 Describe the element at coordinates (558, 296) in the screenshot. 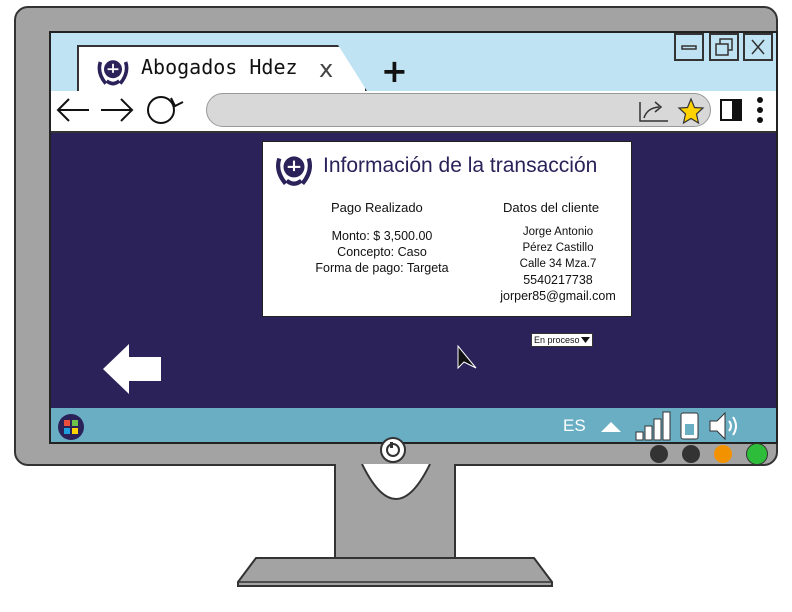

I see `client-email: jorper85@gmail.com` at that location.